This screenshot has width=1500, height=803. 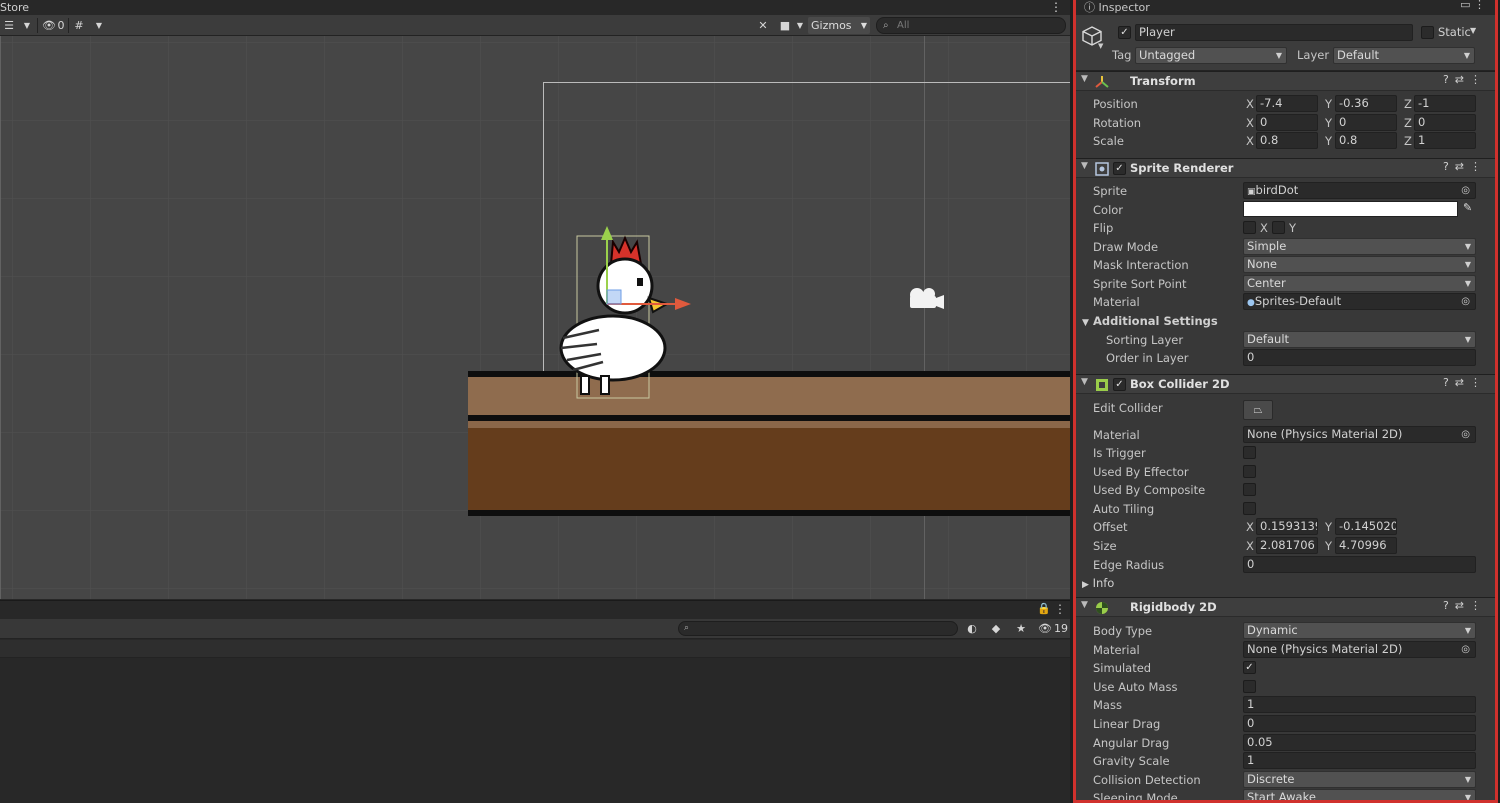 What do you see at coordinates (1473, 30) in the screenshot?
I see `static-dropdown-arrow-icon: ▼` at bounding box center [1473, 30].